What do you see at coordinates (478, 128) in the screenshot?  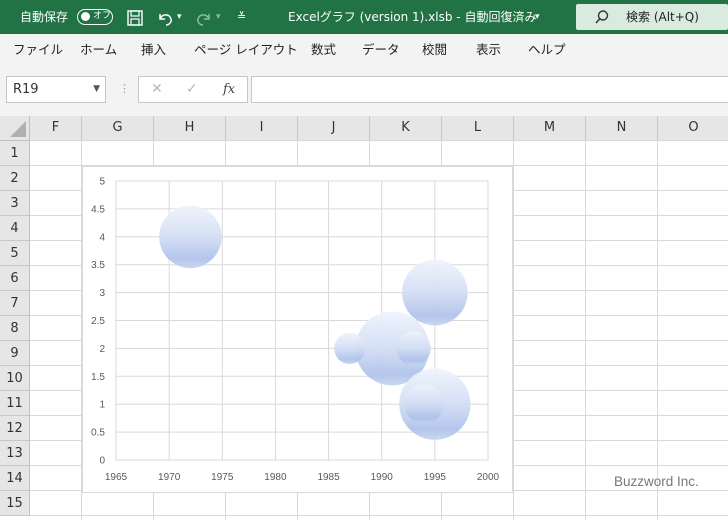 I see `column-header: L` at bounding box center [478, 128].